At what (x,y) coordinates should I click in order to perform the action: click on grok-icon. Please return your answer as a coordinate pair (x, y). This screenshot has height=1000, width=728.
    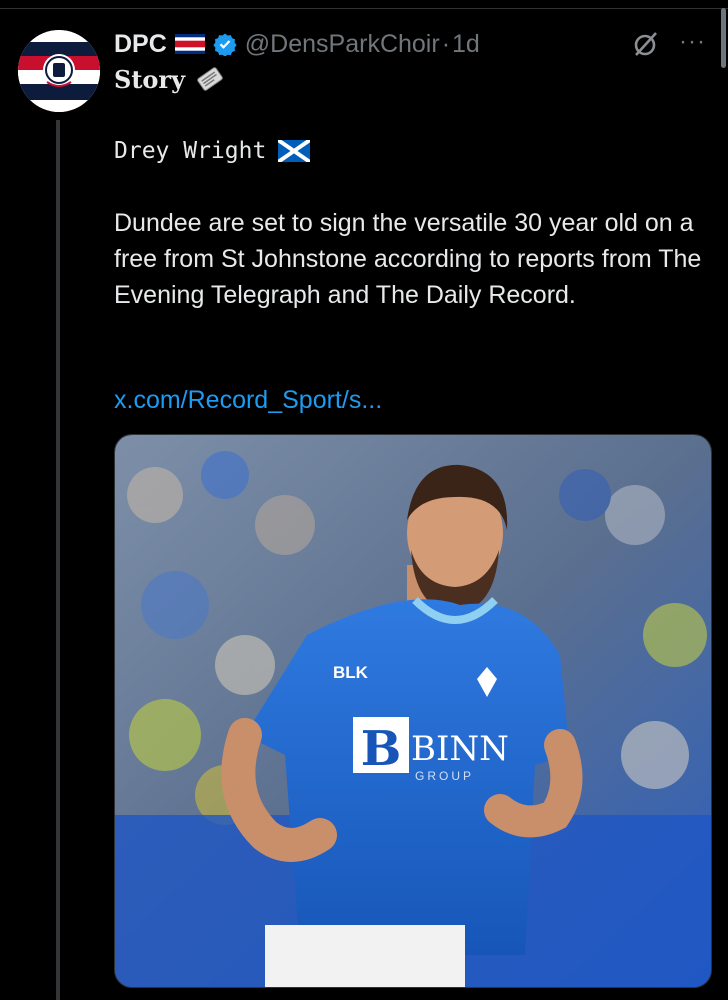
    Looking at the image, I should click on (646, 44).